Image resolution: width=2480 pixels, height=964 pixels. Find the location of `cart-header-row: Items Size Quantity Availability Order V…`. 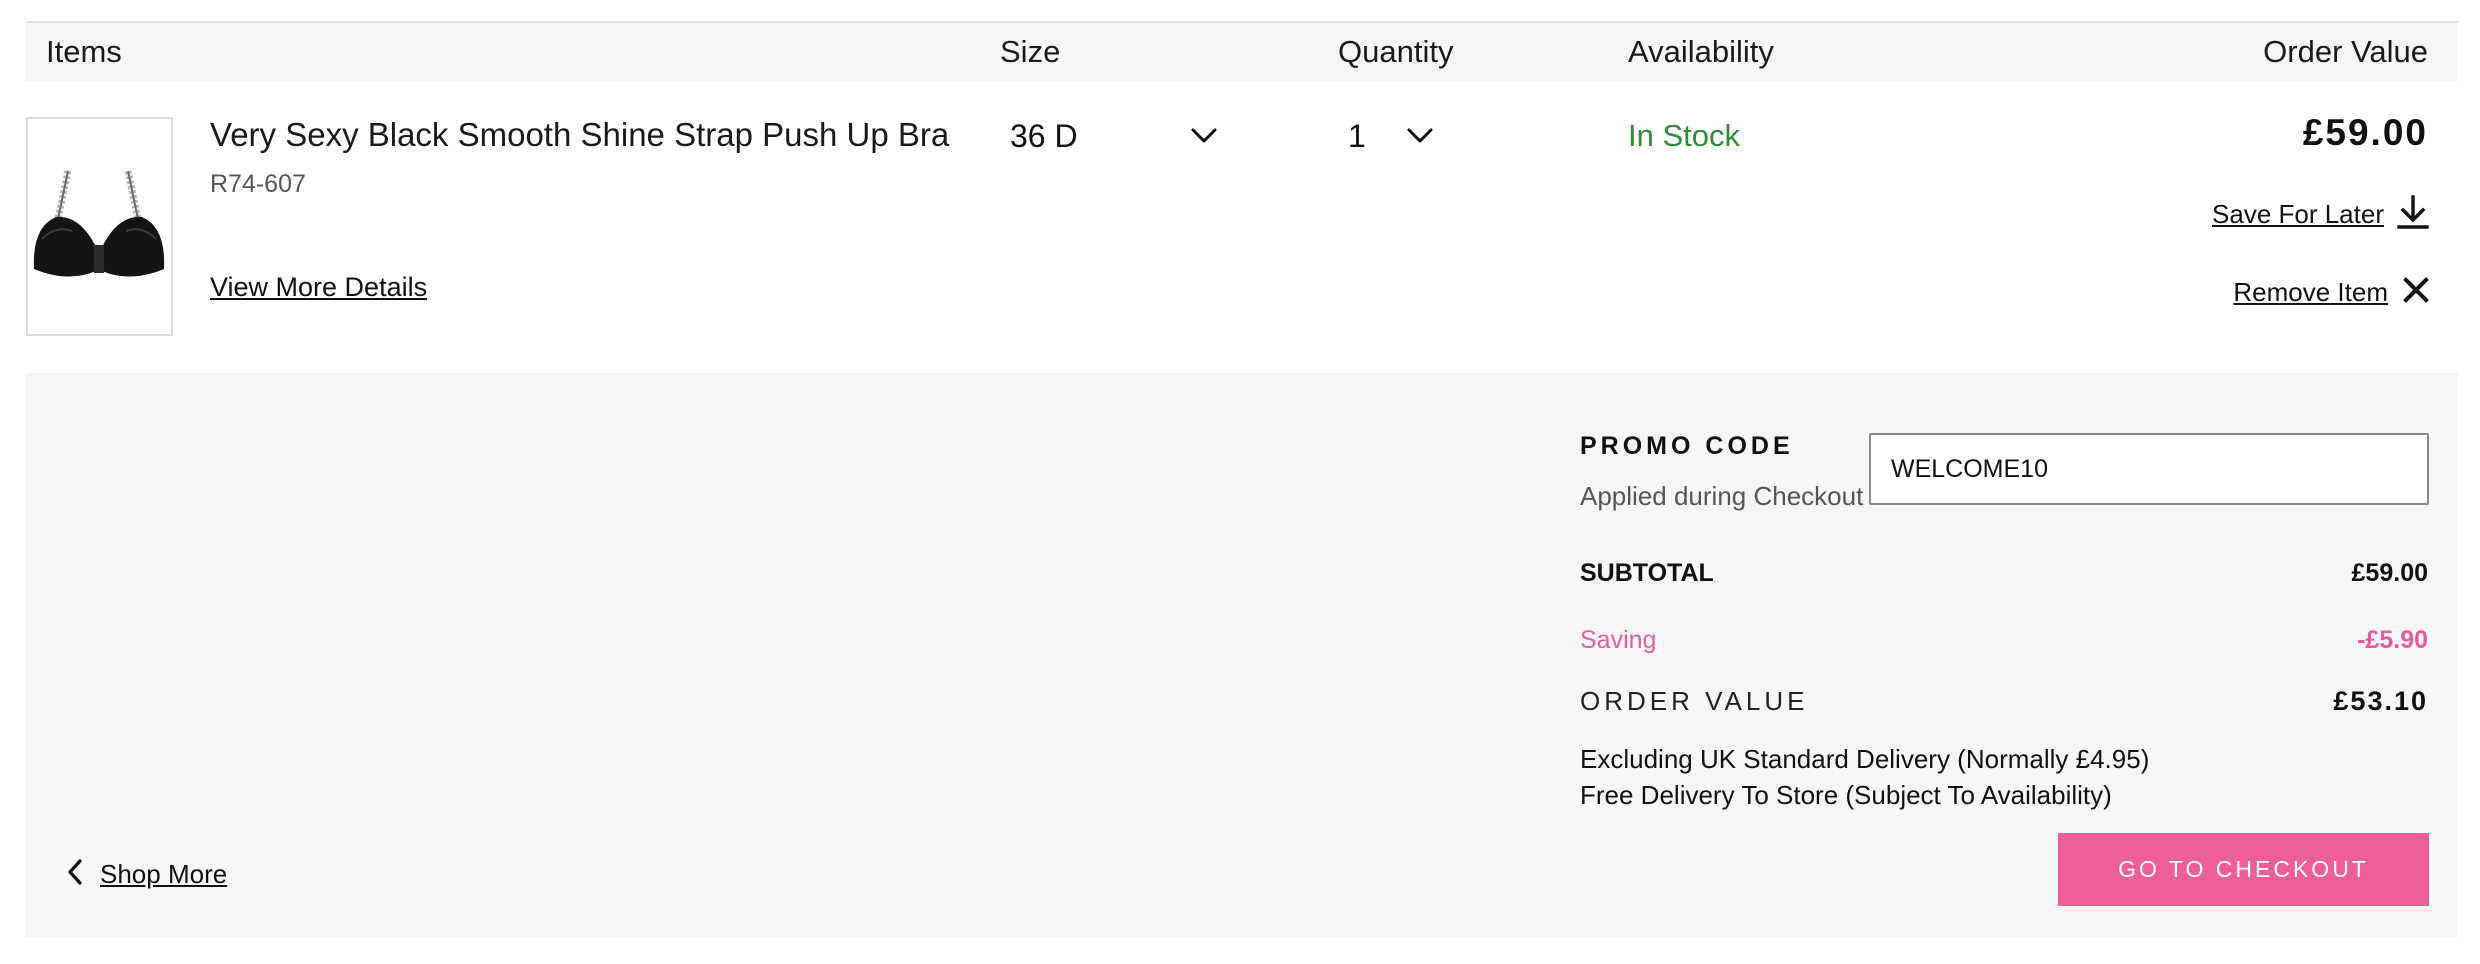

cart-header-row: Items Size Quantity Availability Order V… is located at coordinates (1242, 51).